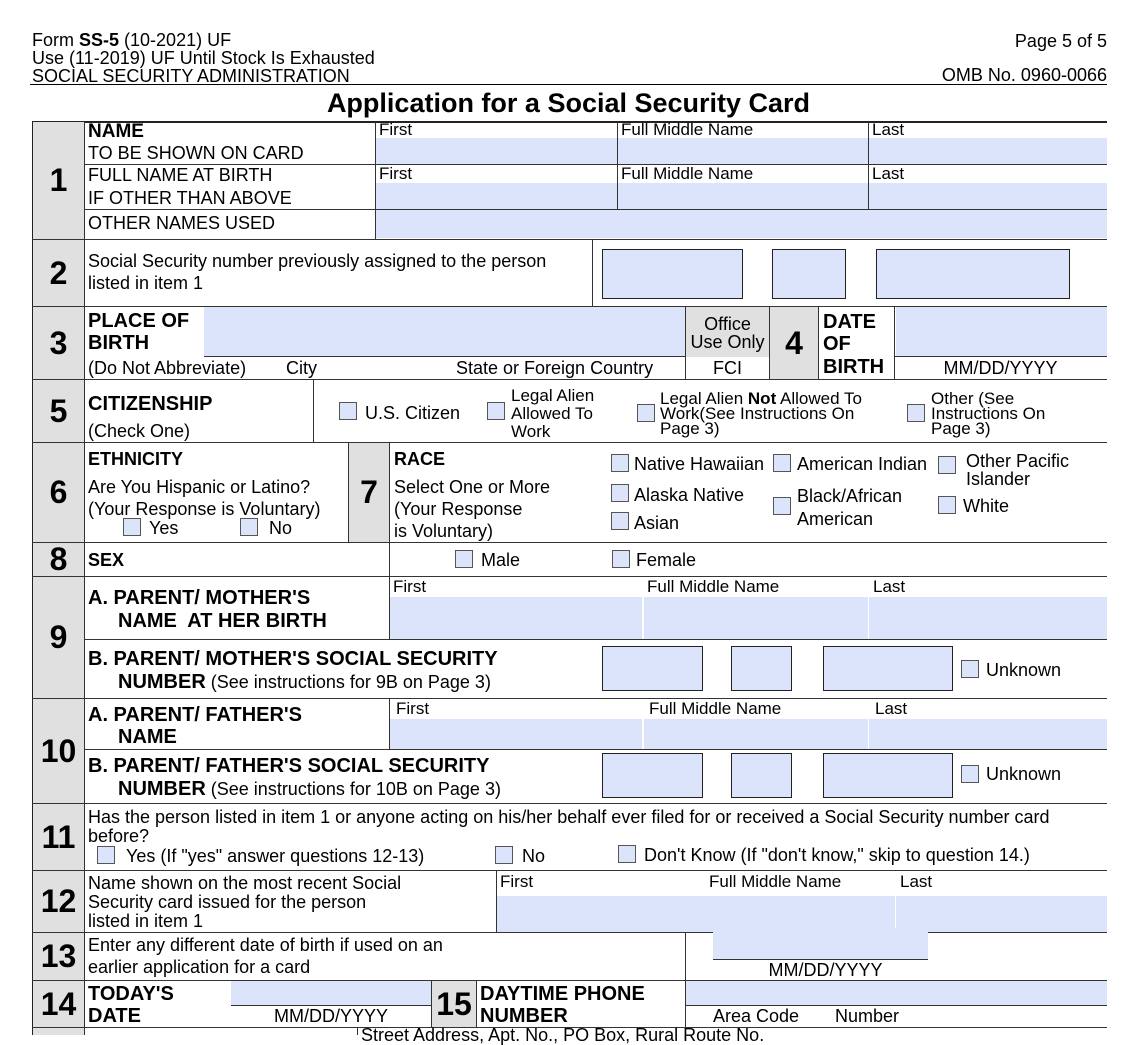 This screenshot has width=1137, height=1045. What do you see at coordinates (809, 274) in the screenshot?
I see `prior-ssn-group-field` at bounding box center [809, 274].